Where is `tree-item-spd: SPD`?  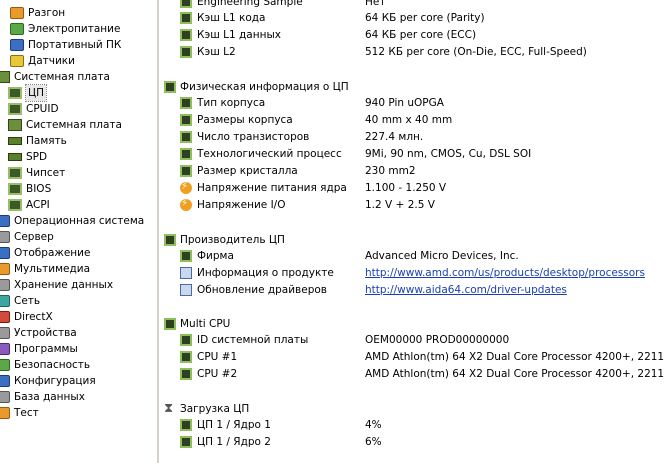 tree-item-spd: SPD is located at coordinates (27, 157).